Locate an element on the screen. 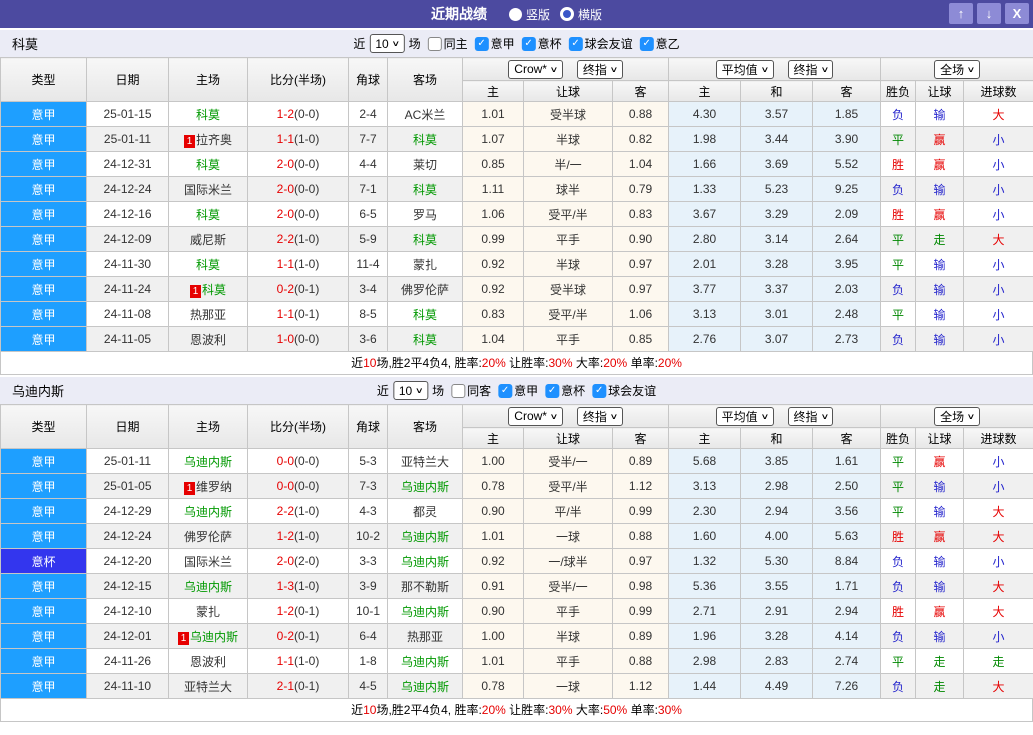 The image size is (1033, 735). close-button: X is located at coordinates (1017, 13).